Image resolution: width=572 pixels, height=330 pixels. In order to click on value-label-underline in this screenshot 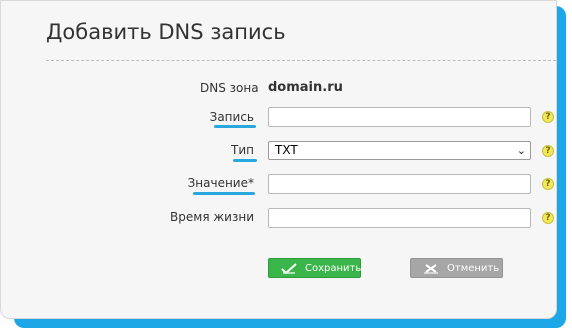, I will do `click(224, 193)`.